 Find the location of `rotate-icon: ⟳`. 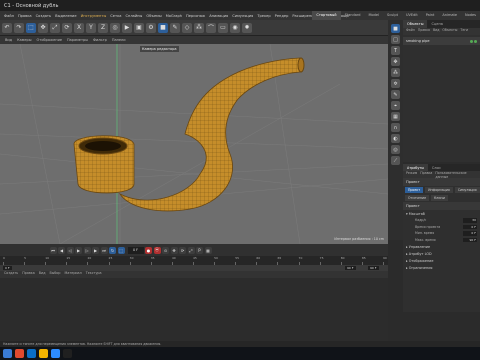

rotate-icon: ⟳ is located at coordinates (67, 27).